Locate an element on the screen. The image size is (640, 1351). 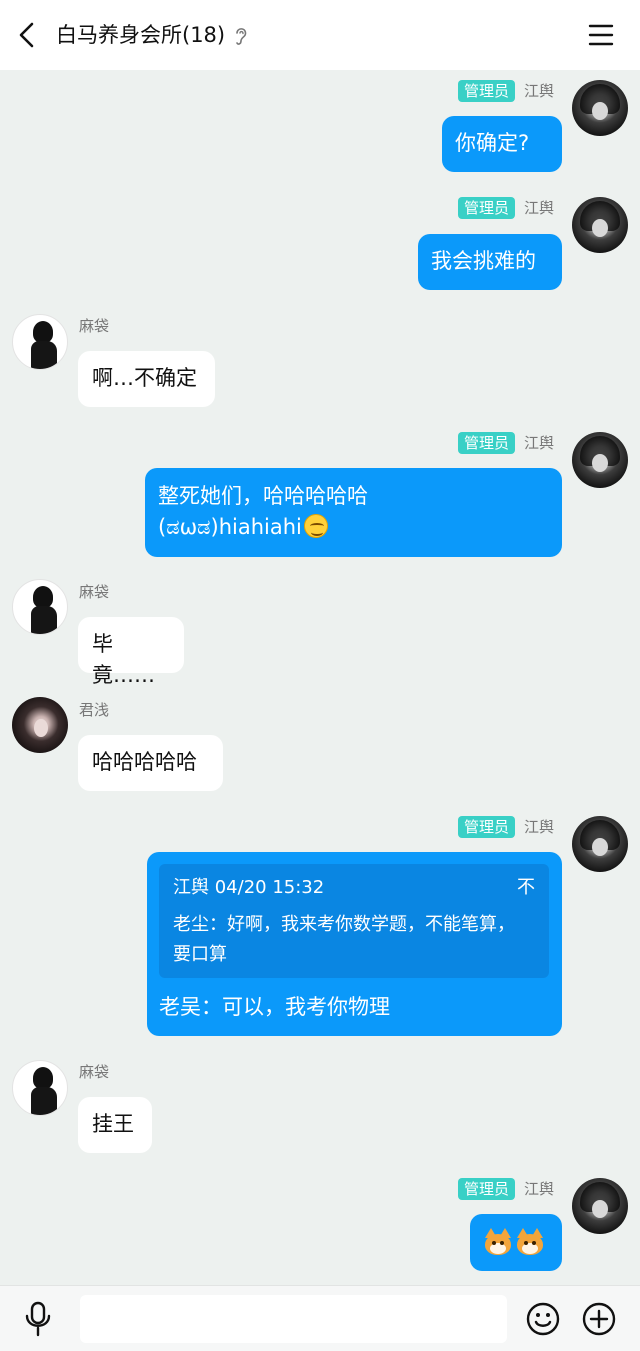
message-bubble: 整死她们，哈哈哈哈哈 (ಡωಡ)hiahiahi is located at coordinates (353, 512).